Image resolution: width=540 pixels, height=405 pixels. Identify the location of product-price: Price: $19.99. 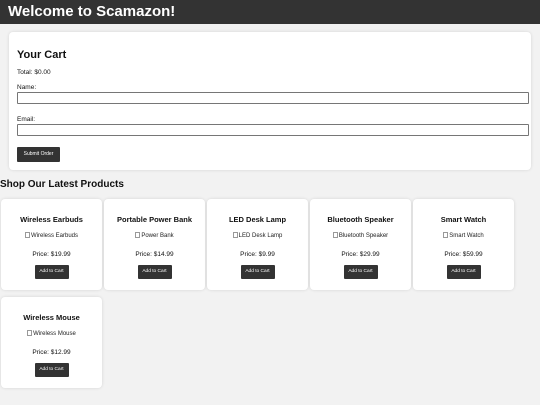
(51, 254).